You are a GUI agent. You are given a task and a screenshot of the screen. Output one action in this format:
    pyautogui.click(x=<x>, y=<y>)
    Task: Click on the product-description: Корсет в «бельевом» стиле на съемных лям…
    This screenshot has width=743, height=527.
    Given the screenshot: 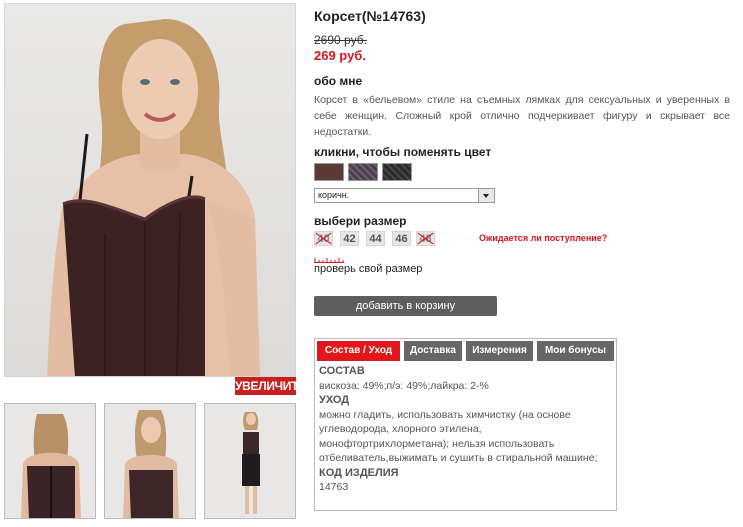 What is the action you would take?
    pyautogui.click(x=522, y=116)
    